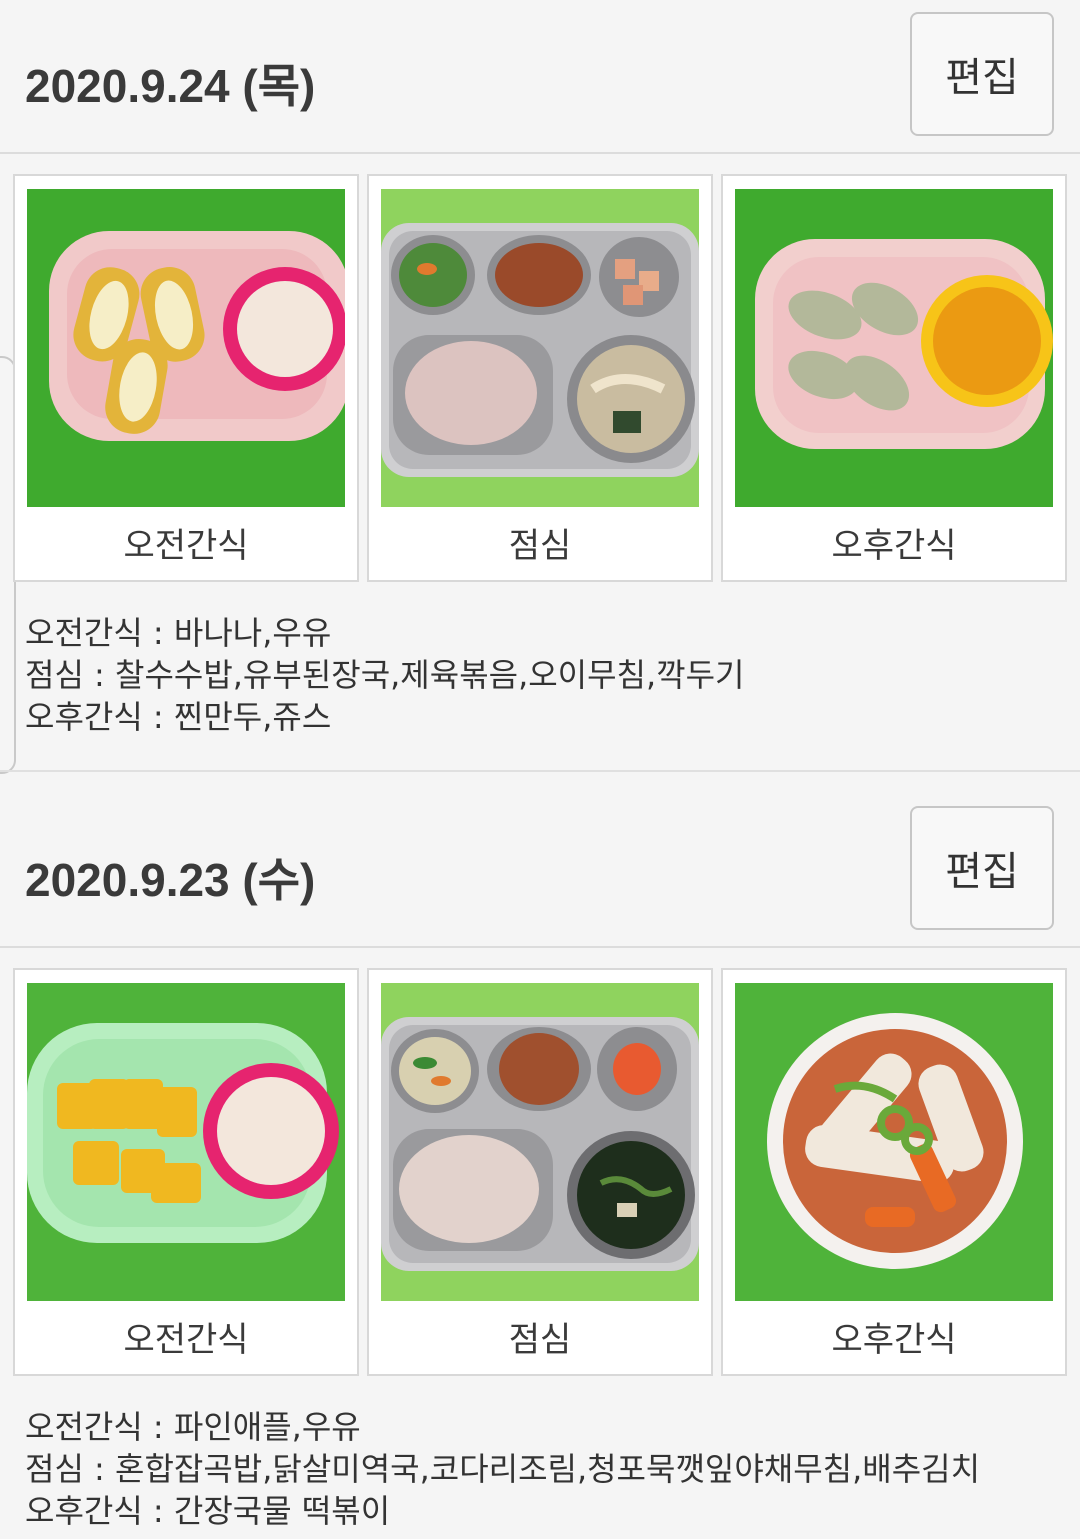 The width and height of the screenshot is (1080, 1539). Describe the element at coordinates (894, 1142) in the screenshot. I see `tteokbokki-photo` at that location.